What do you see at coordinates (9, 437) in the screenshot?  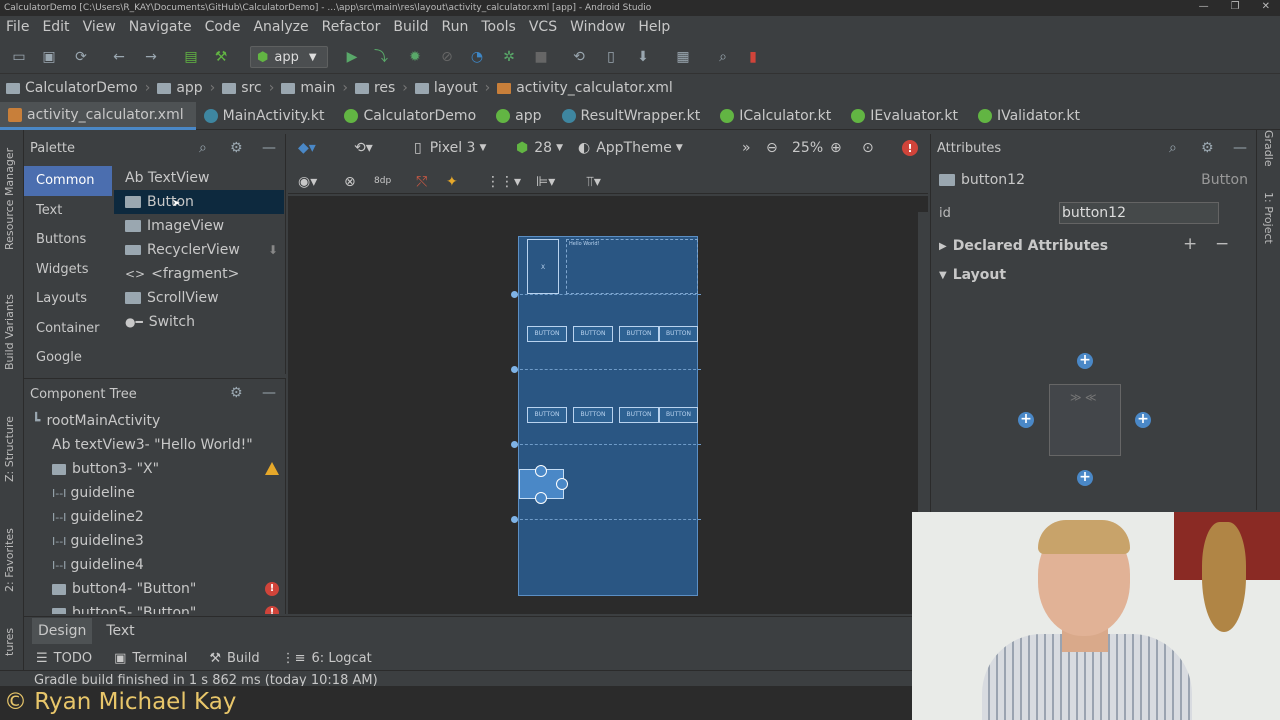 I see `structure-tab: Z: Structure` at bounding box center [9, 437].